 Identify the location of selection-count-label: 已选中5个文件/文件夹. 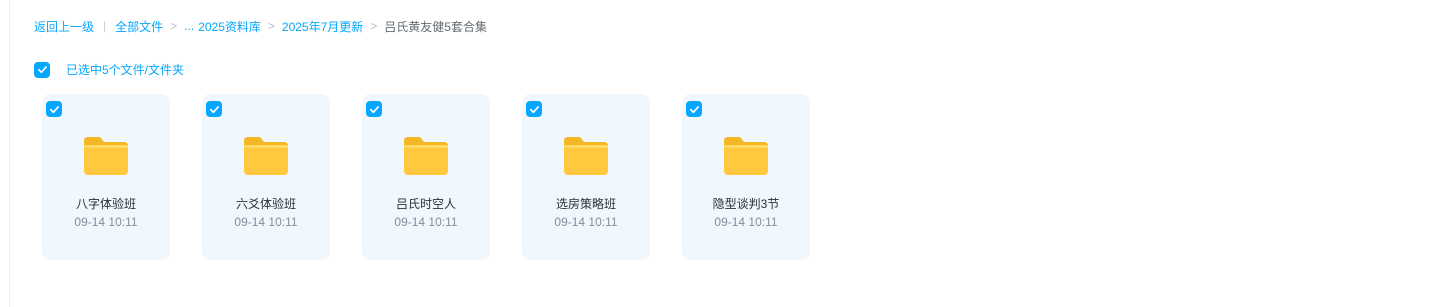
(125, 70).